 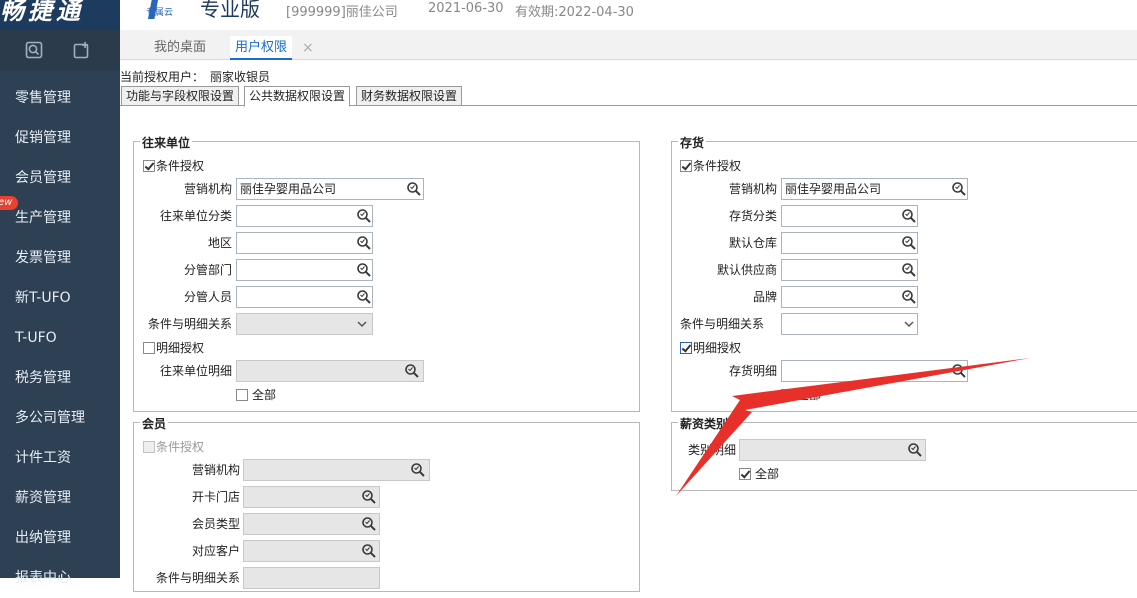 What do you see at coordinates (722, 324) in the screenshot?
I see `inventory-relation-label: 条件与明细关系` at bounding box center [722, 324].